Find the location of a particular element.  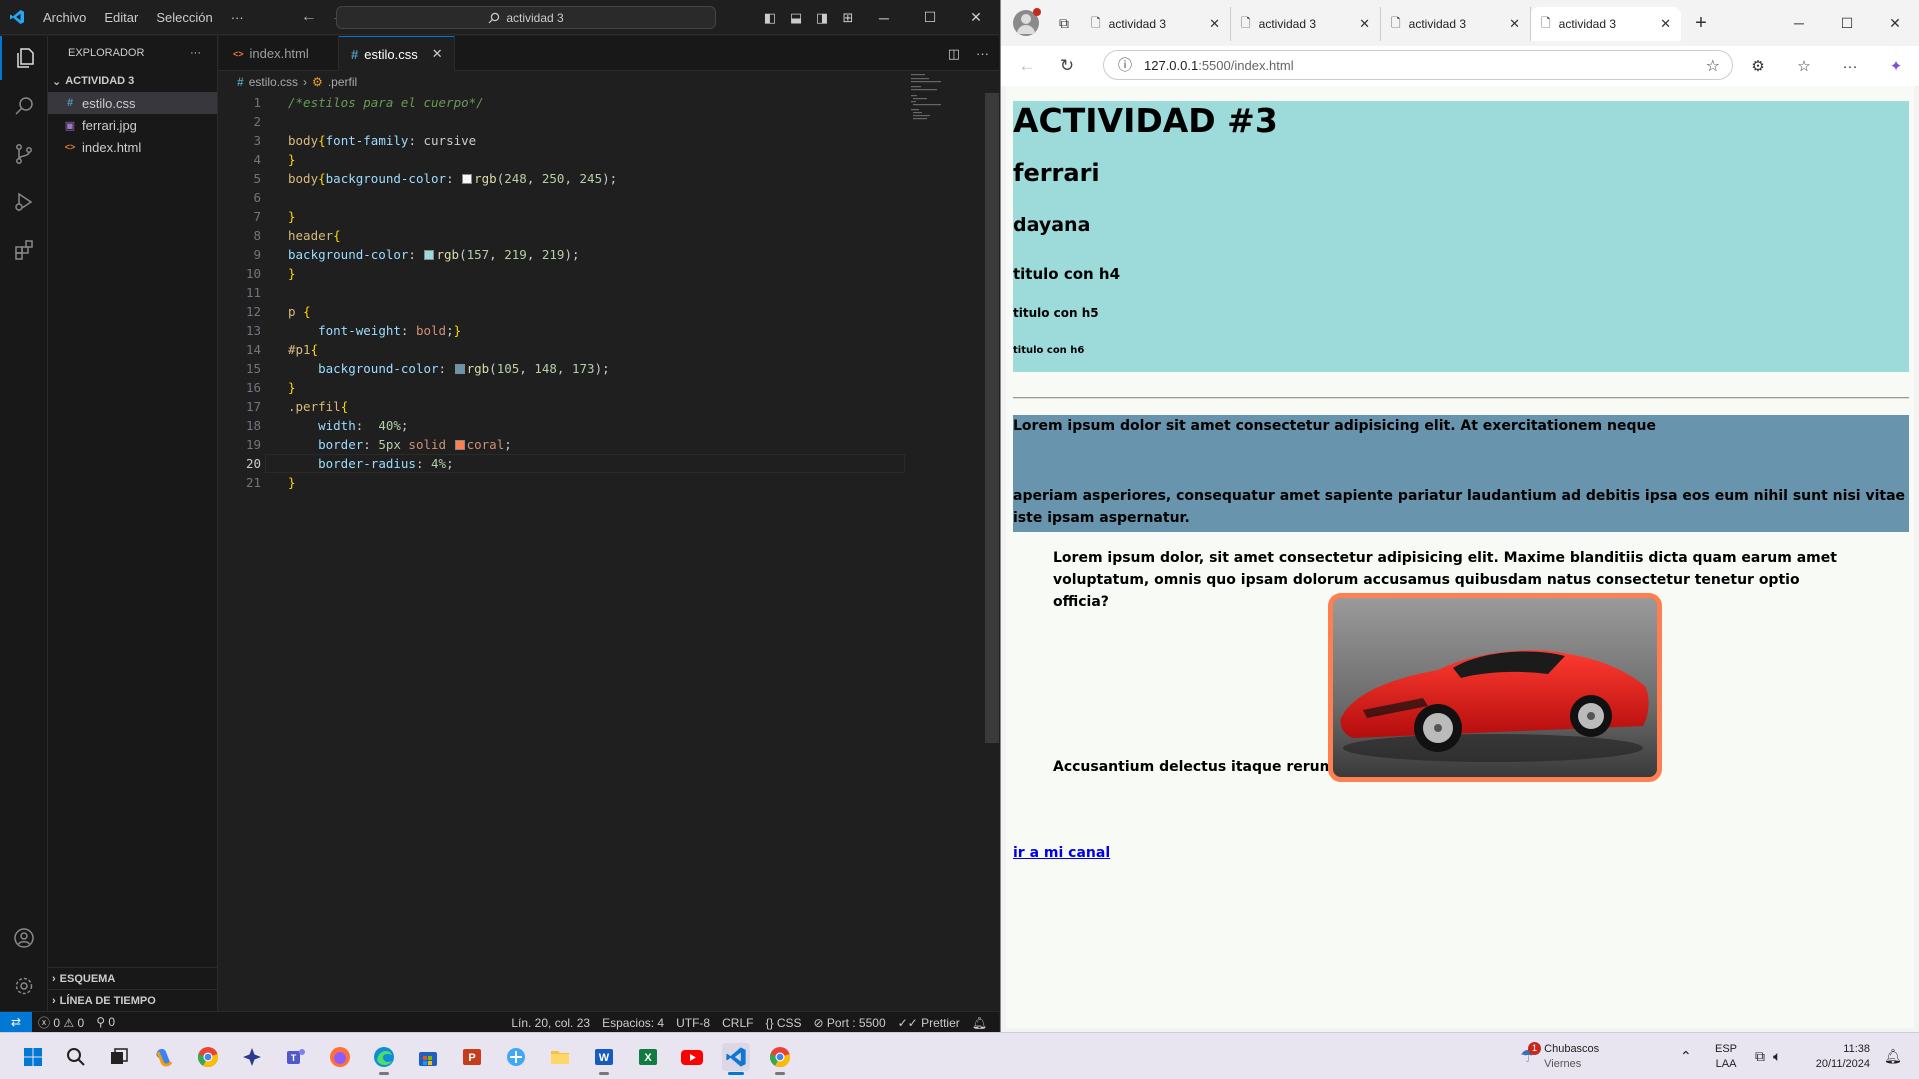

firefox-icon is located at coordinates (340, 1057).